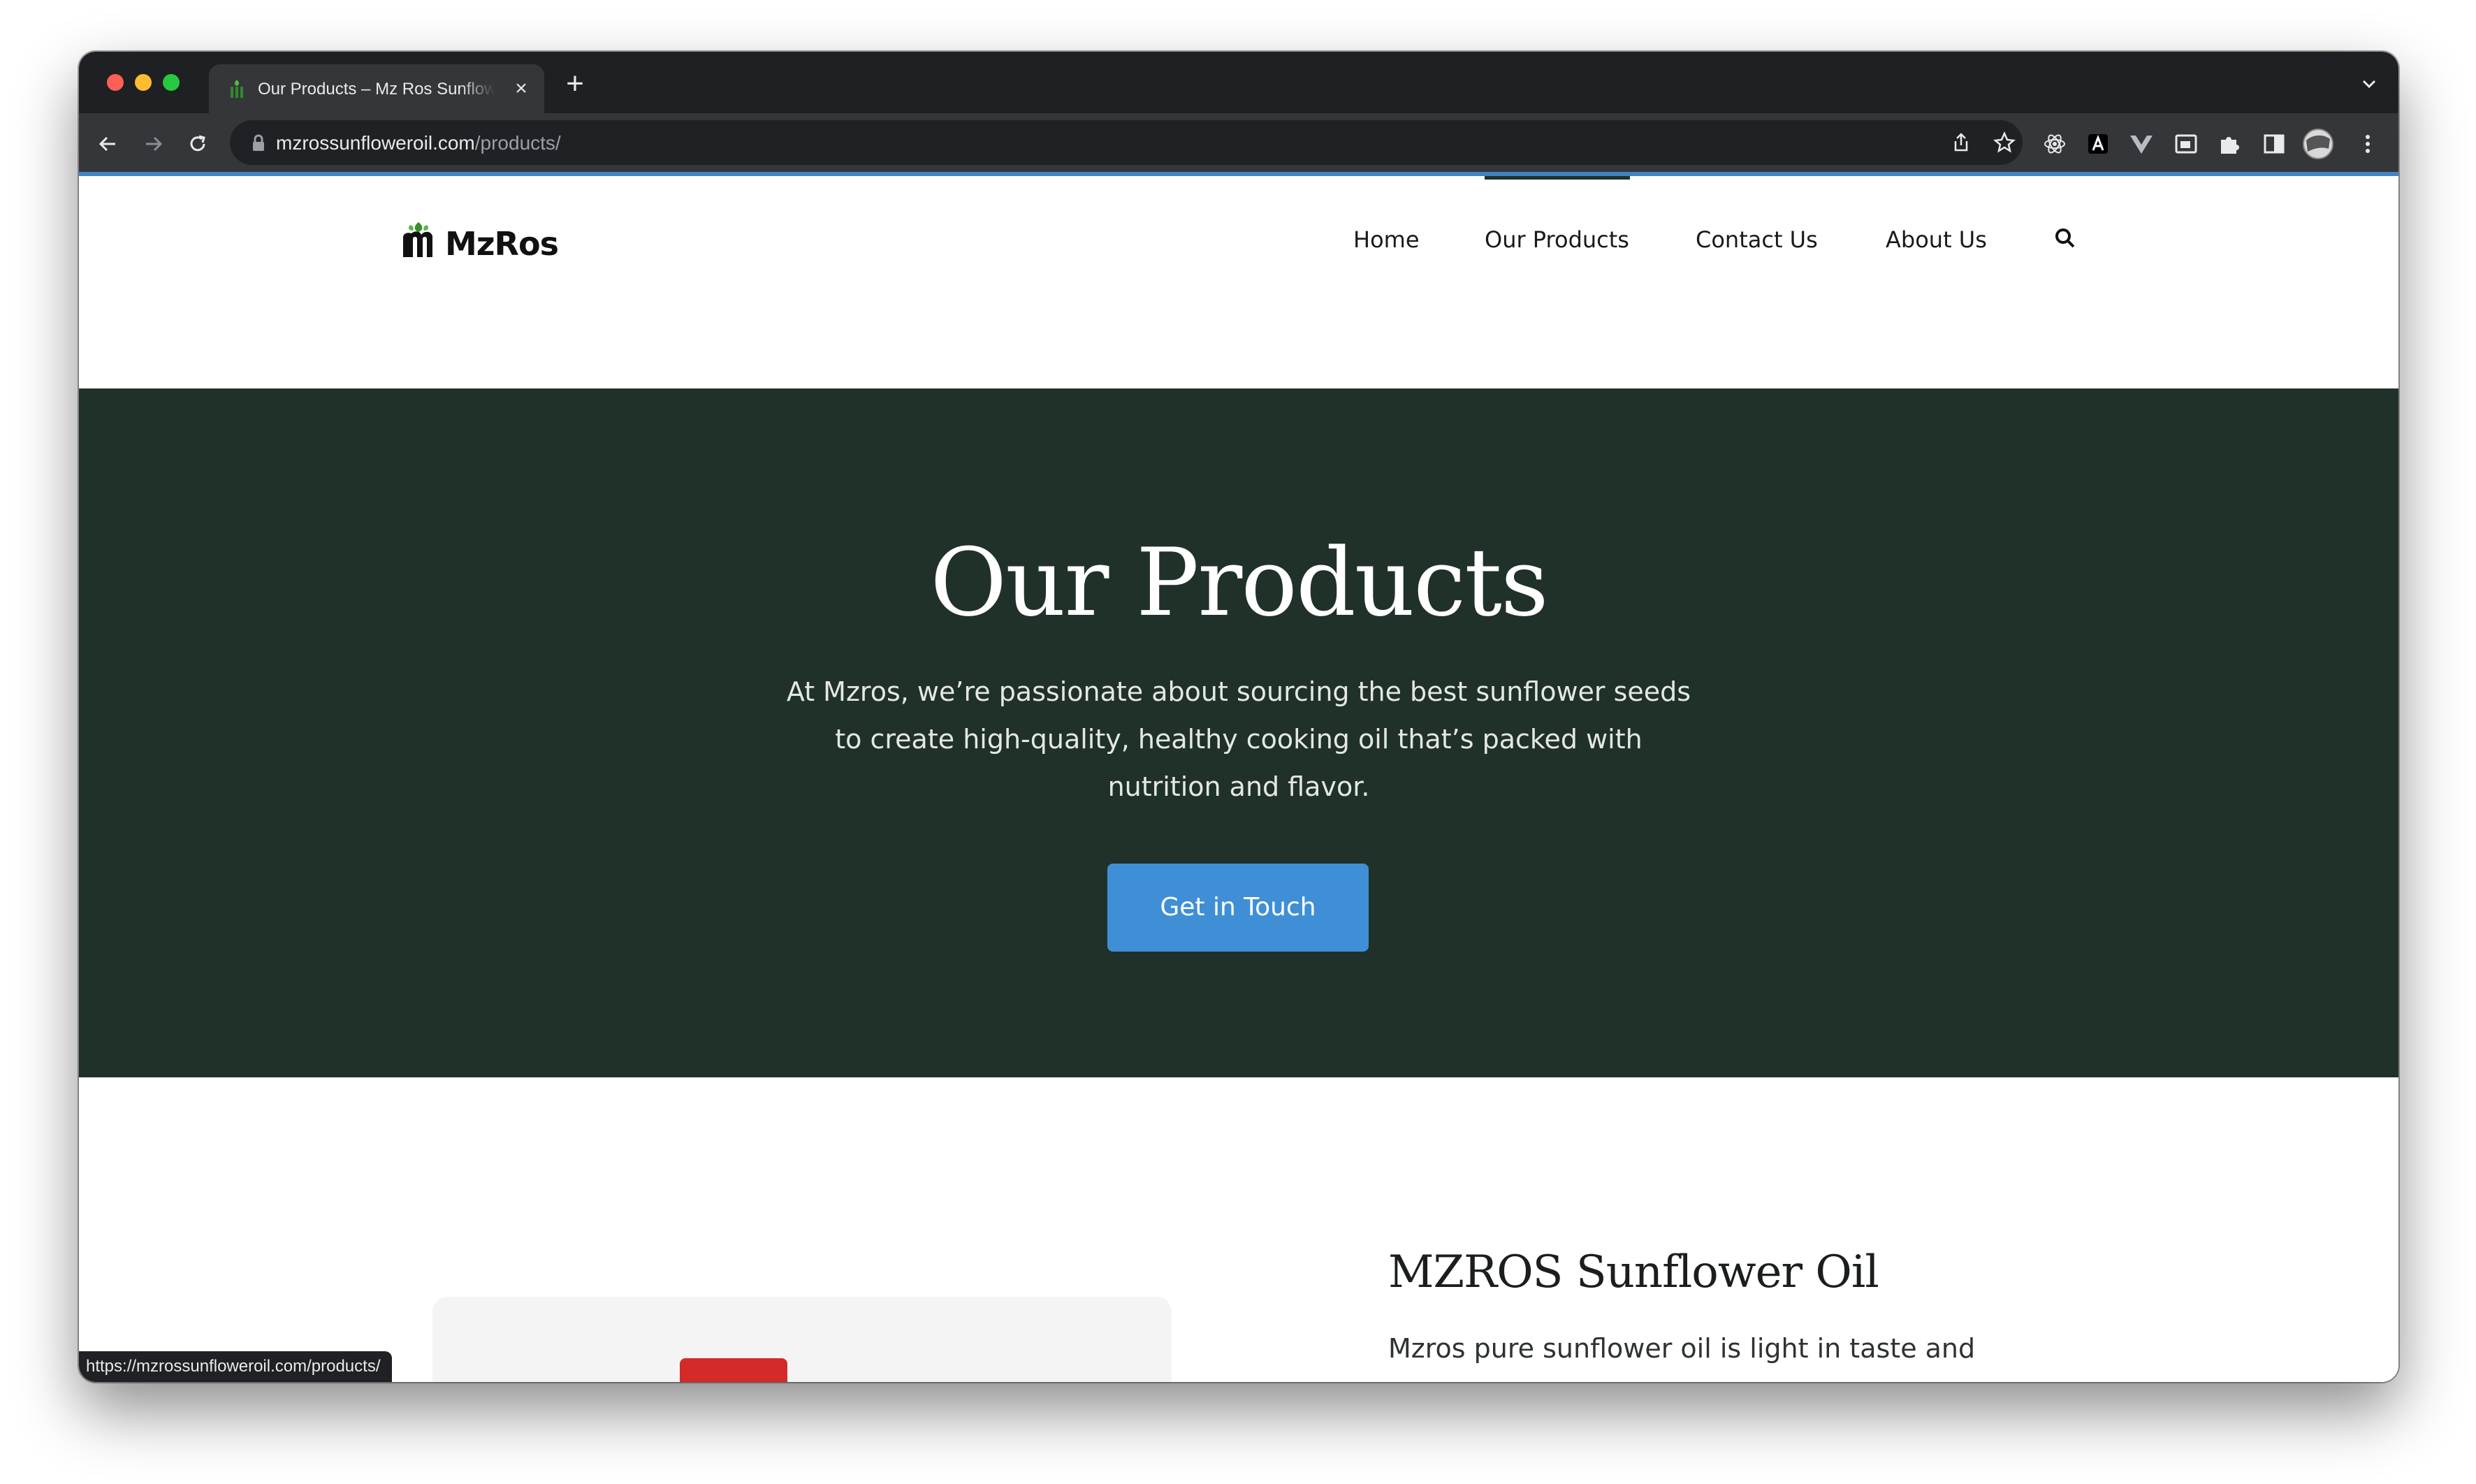 The width and height of the screenshot is (2476, 1484). I want to click on new-tab-button: +, so click(575, 83).